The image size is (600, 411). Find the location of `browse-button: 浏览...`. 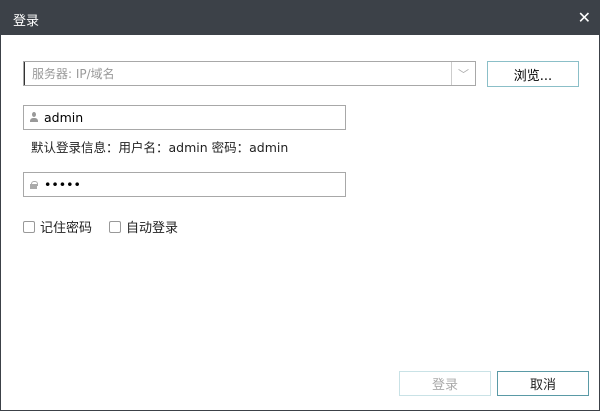

browse-button: 浏览... is located at coordinates (533, 74).